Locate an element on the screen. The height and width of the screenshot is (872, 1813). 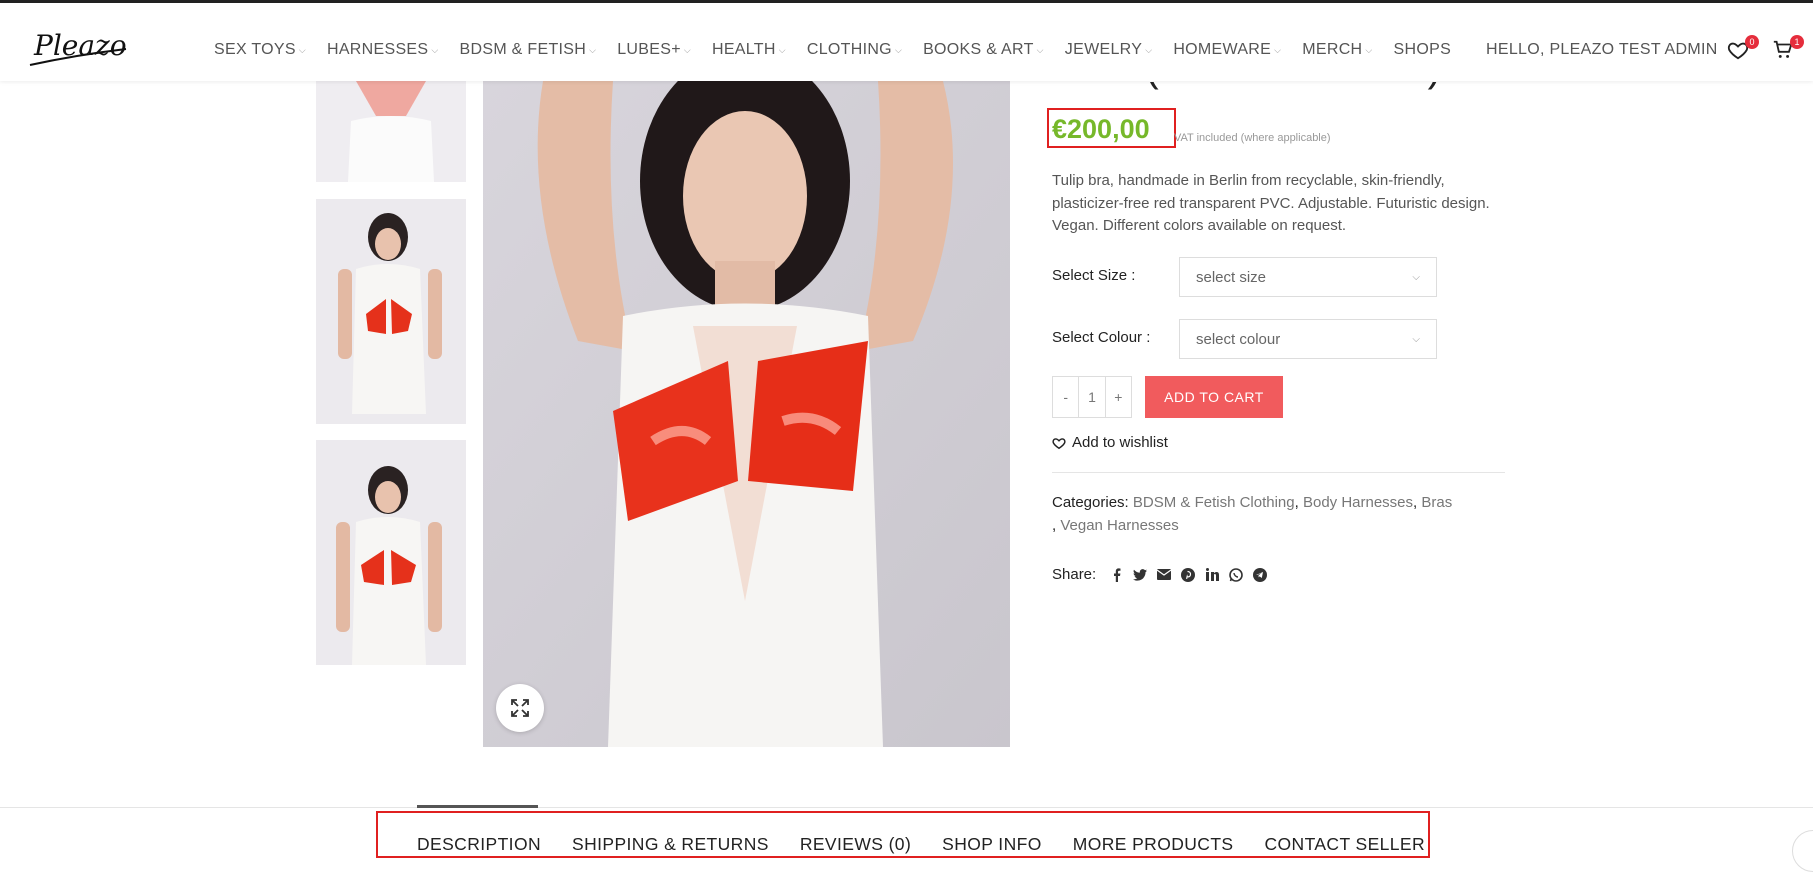
facebook-icon is located at coordinates (1116, 575).